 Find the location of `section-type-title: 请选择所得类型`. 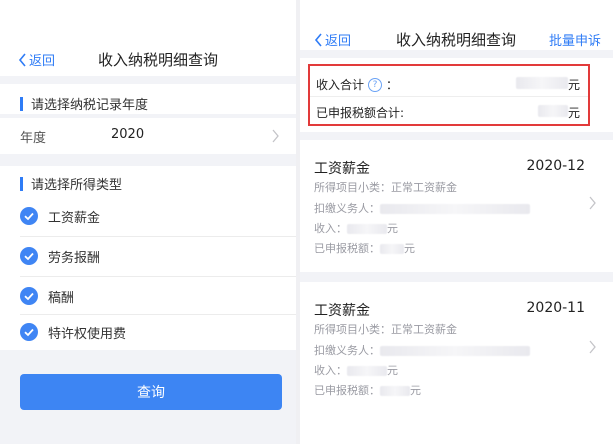

section-type-title: 请选择所得类型 is located at coordinates (71, 183).